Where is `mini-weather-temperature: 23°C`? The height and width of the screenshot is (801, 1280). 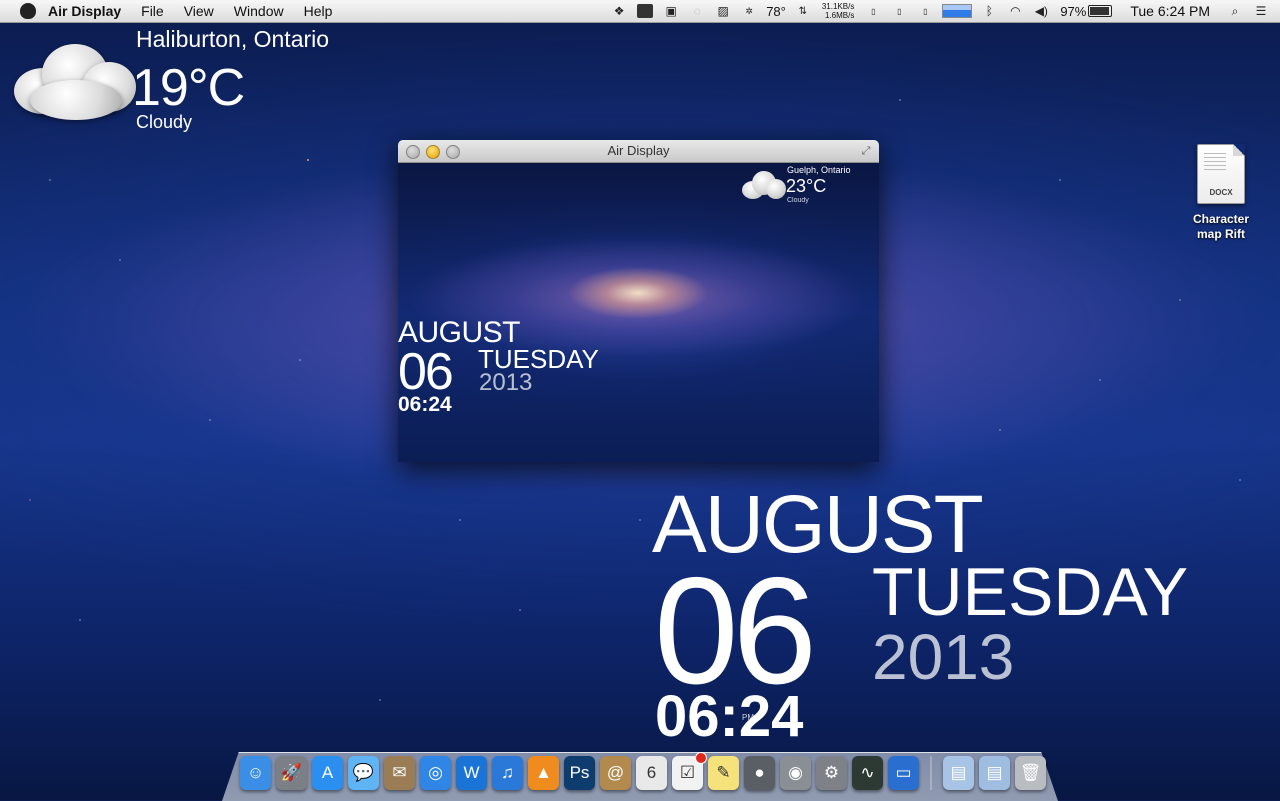 mini-weather-temperature: 23°C is located at coordinates (806, 186).